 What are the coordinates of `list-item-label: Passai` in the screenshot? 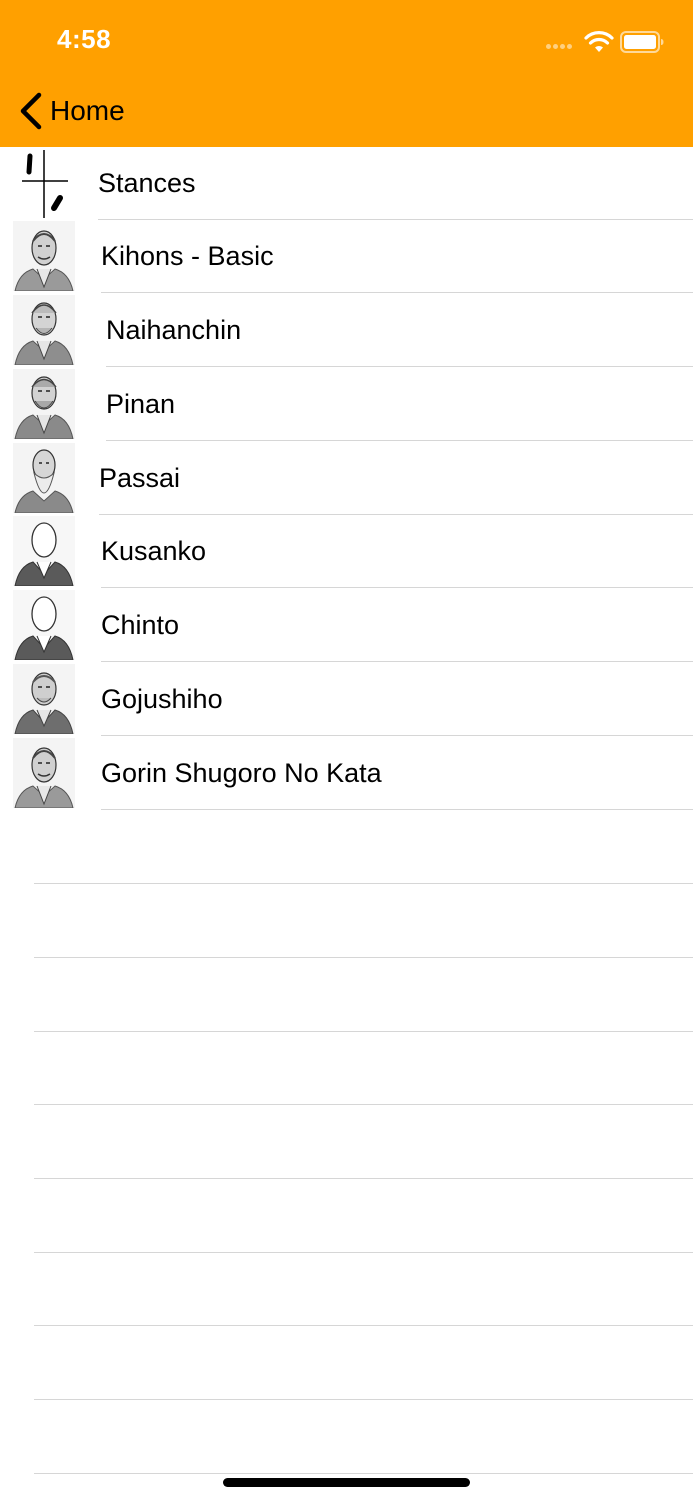 It's located at (140, 478).